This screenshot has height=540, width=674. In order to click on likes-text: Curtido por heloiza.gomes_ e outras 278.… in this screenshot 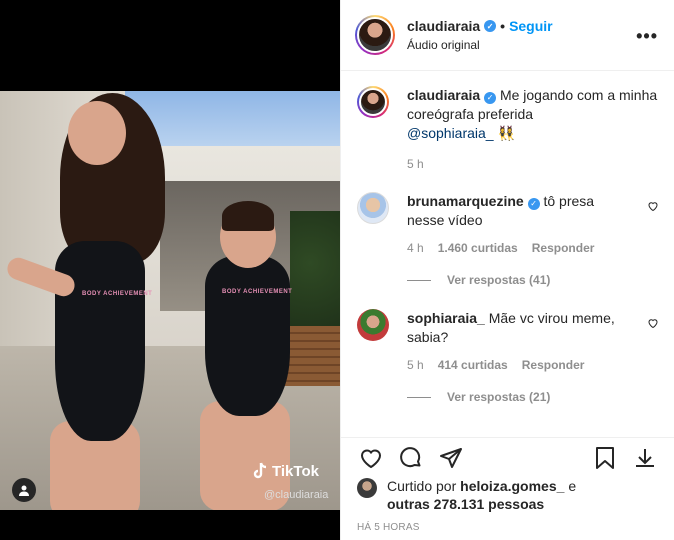, I will do `click(481, 495)`.